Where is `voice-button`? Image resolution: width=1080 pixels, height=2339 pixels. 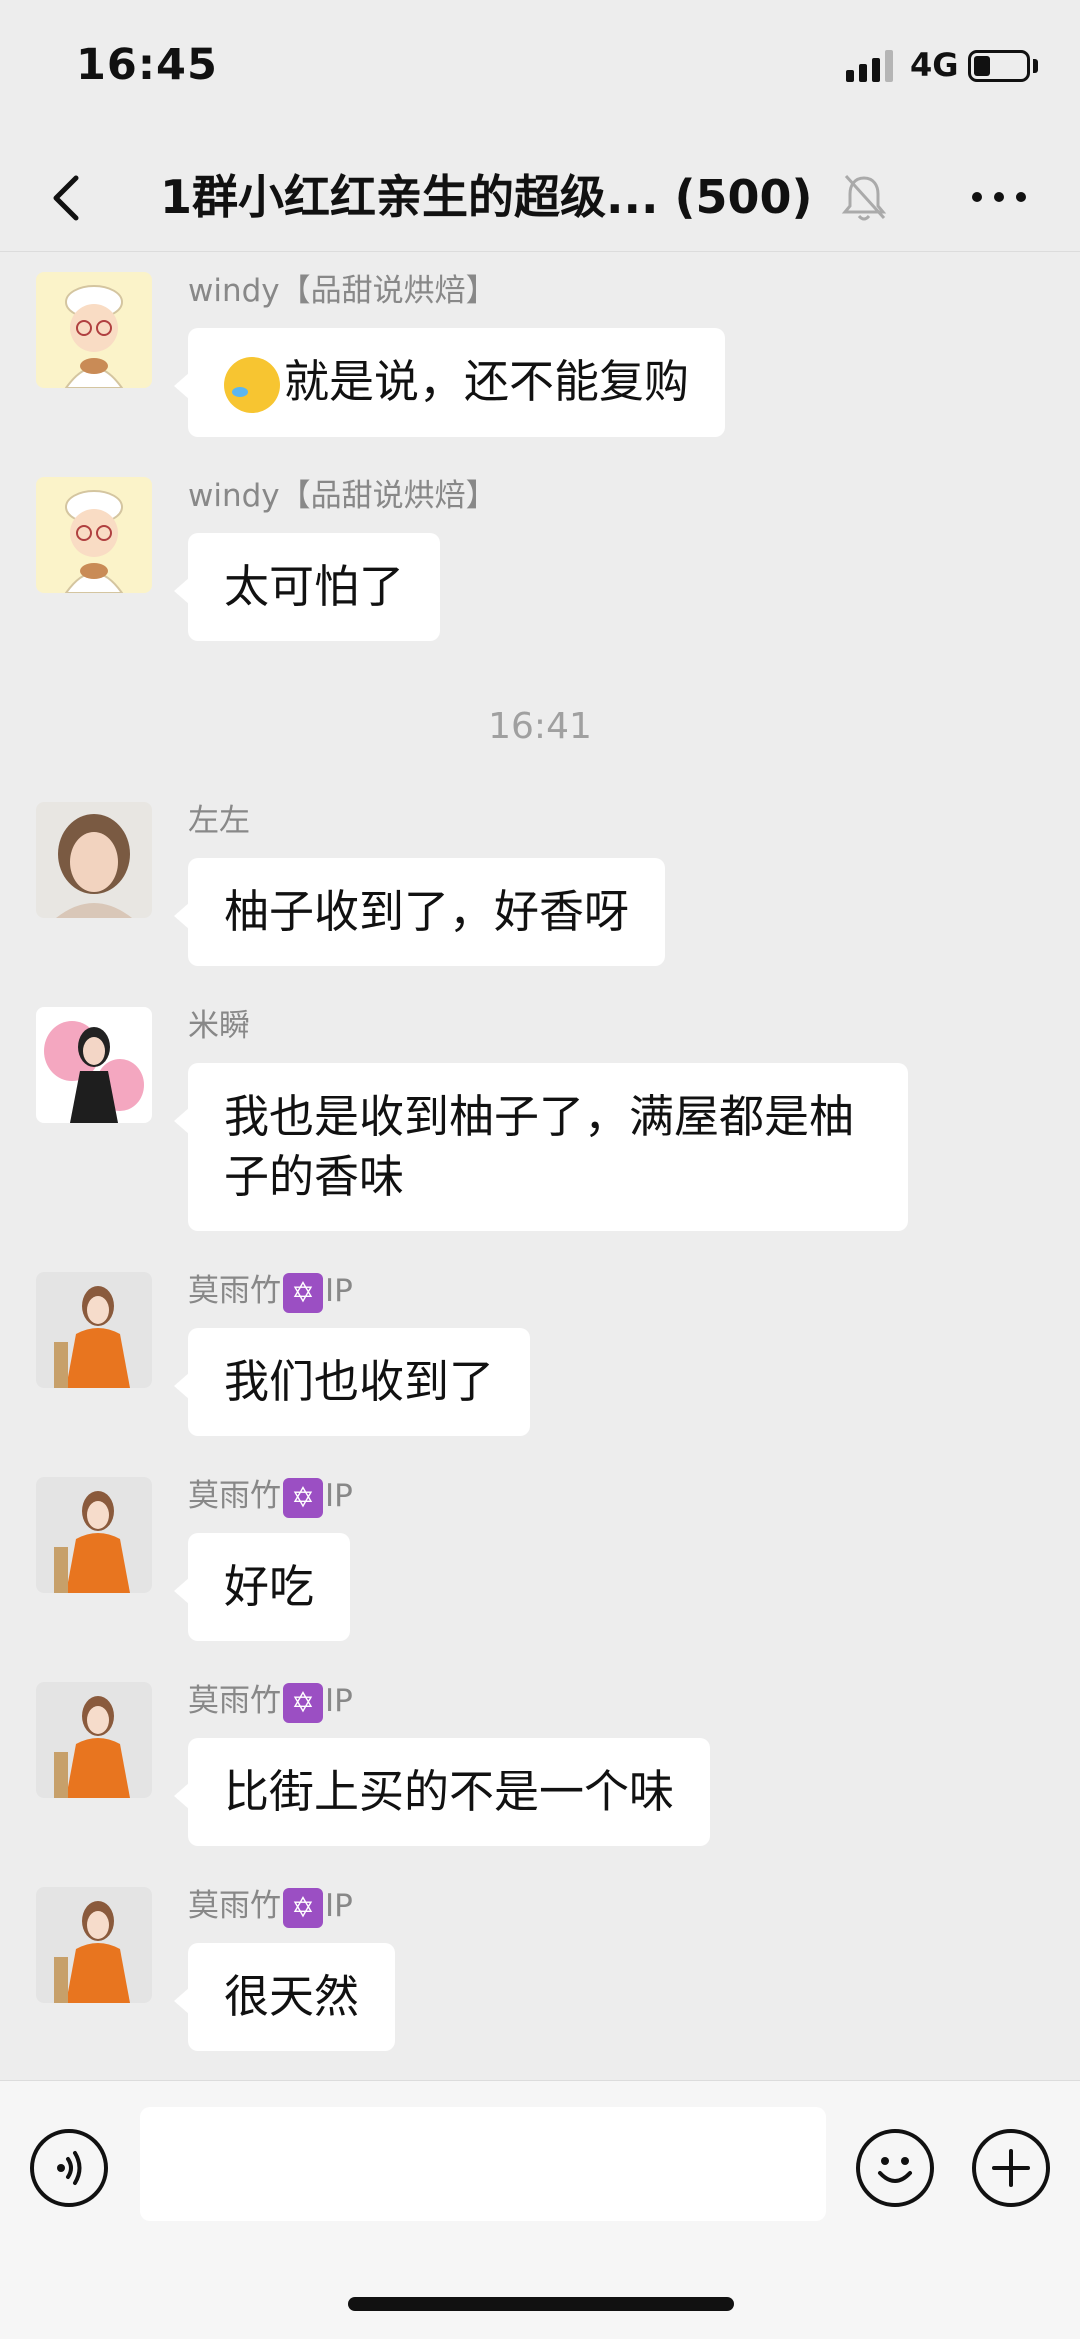 voice-button is located at coordinates (69, 2168).